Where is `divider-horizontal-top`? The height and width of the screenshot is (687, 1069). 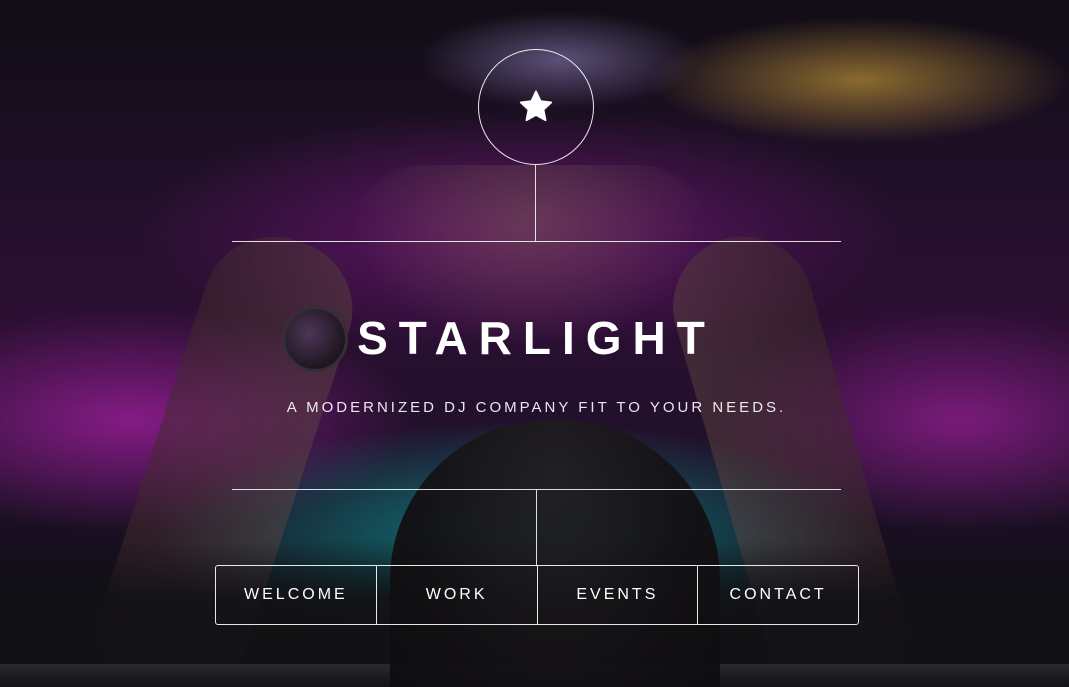 divider-horizontal-top is located at coordinates (536, 241).